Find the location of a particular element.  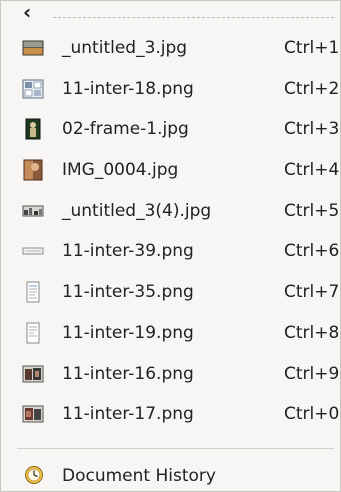

recent-file-shortcut: Ctrl+4 is located at coordinates (312, 170).